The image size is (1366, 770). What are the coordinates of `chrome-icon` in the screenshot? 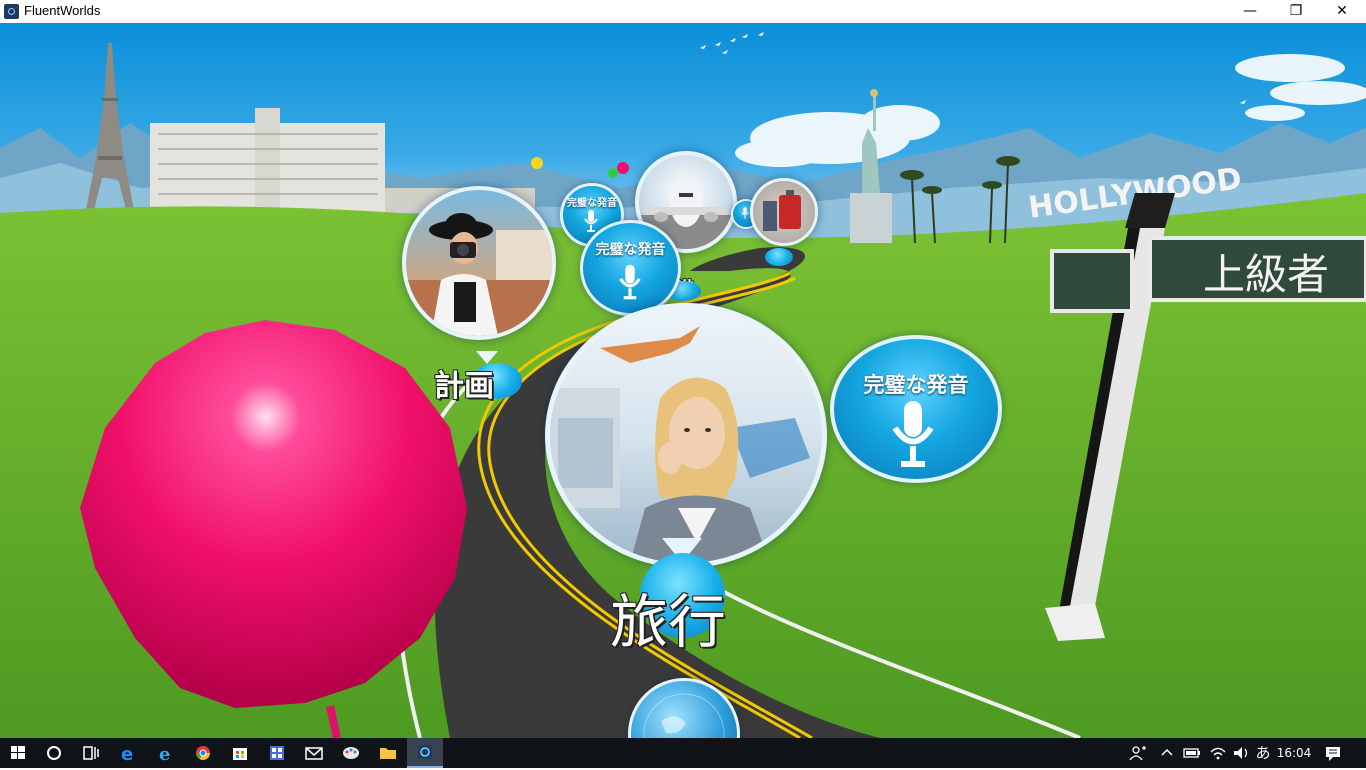 It's located at (203, 753).